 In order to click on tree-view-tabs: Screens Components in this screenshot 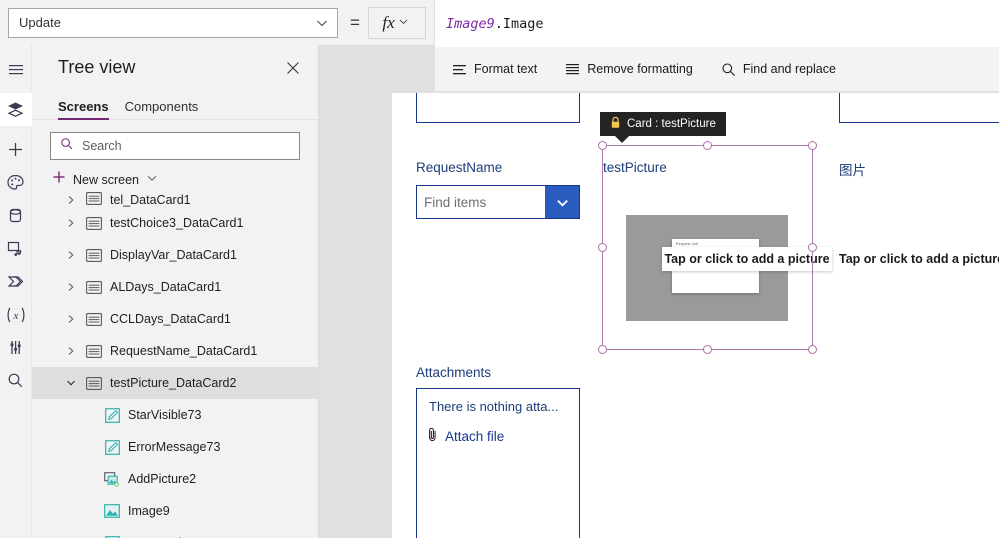, I will do `click(175, 105)`.